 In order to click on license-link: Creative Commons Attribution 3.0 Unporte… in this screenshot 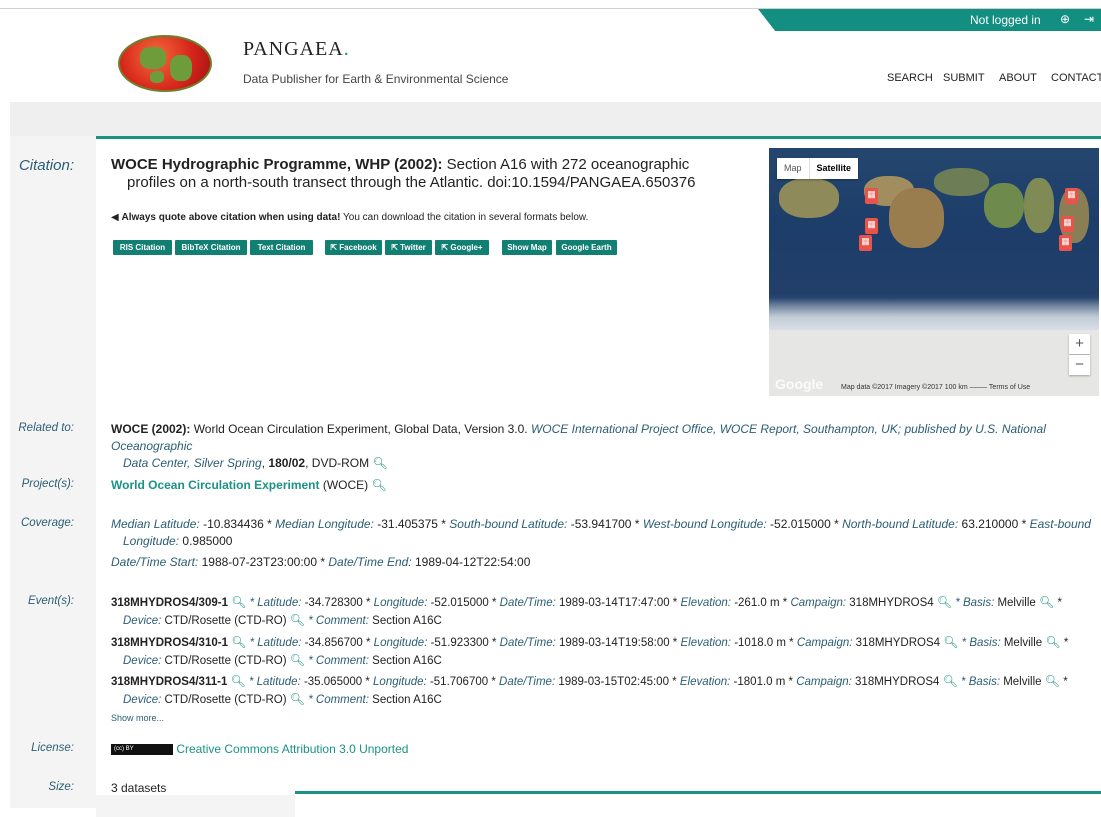, I will do `click(292, 749)`.